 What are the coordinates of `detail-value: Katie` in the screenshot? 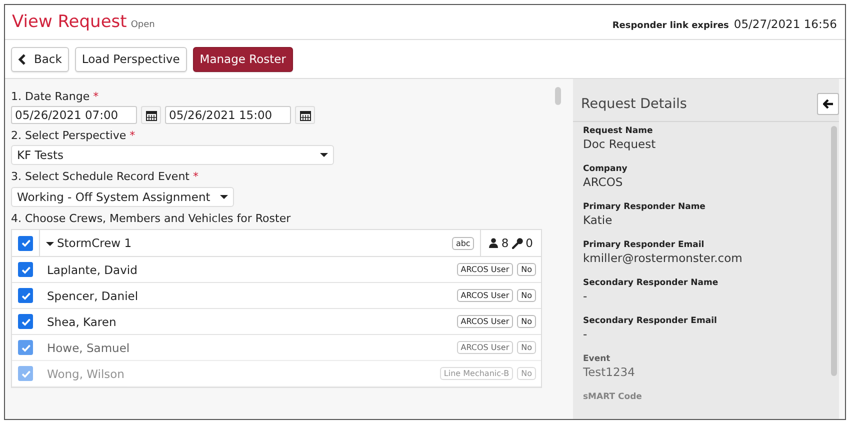 It's located at (598, 220).